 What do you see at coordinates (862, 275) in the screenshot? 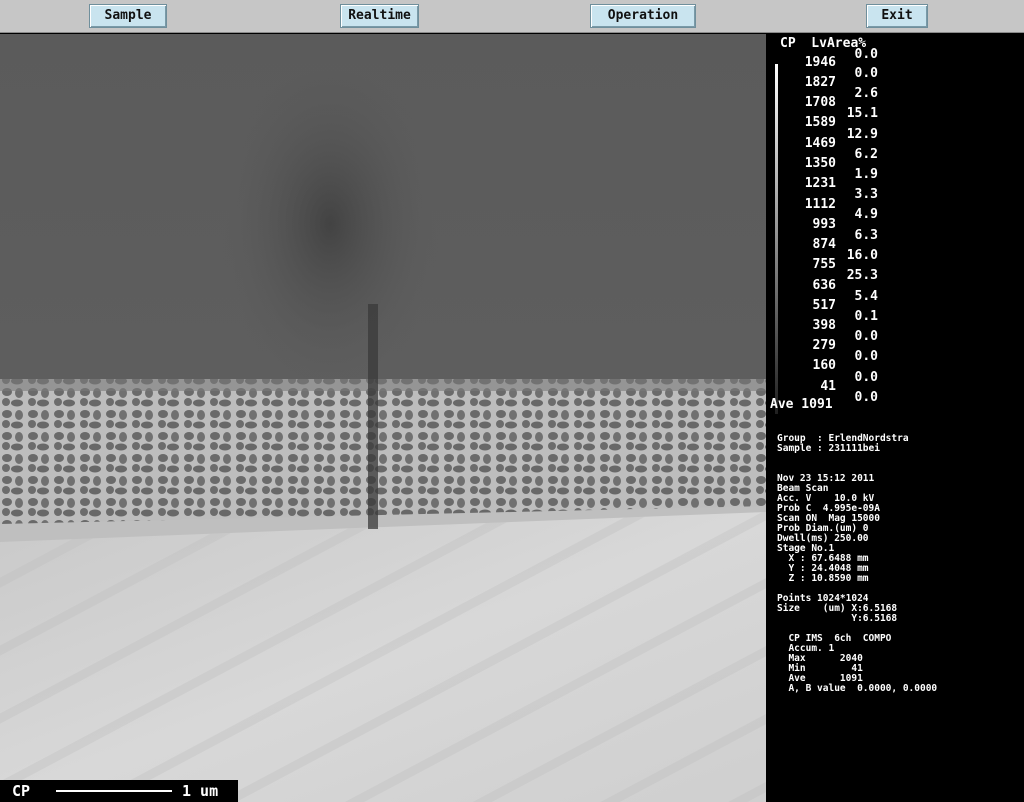
I see `area-percent: 25.3` at bounding box center [862, 275].